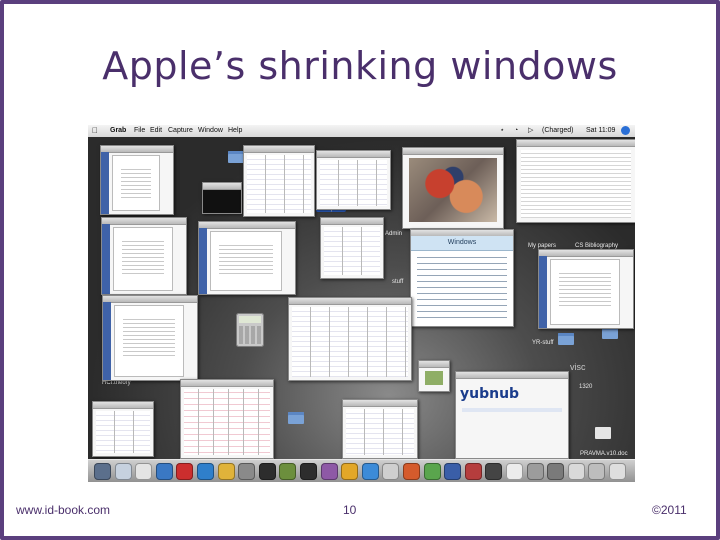 This screenshot has height=540, width=720. What do you see at coordinates (578, 367) in the screenshot?
I see `desktop-label-visc: visc` at bounding box center [578, 367].